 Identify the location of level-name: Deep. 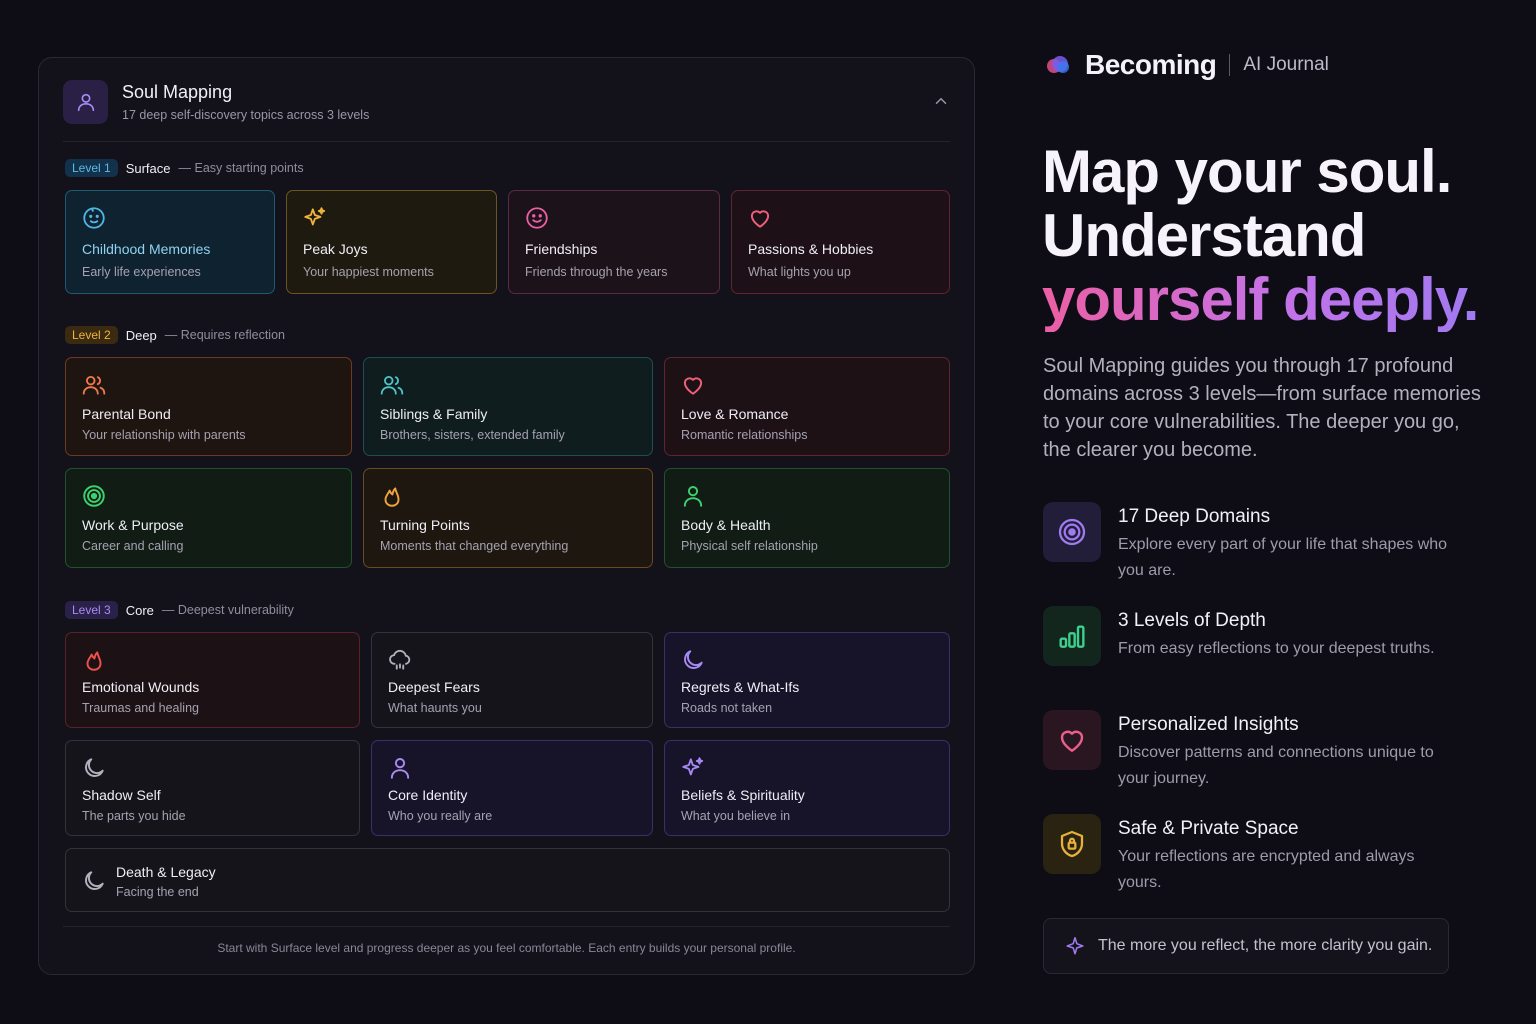
(141, 335).